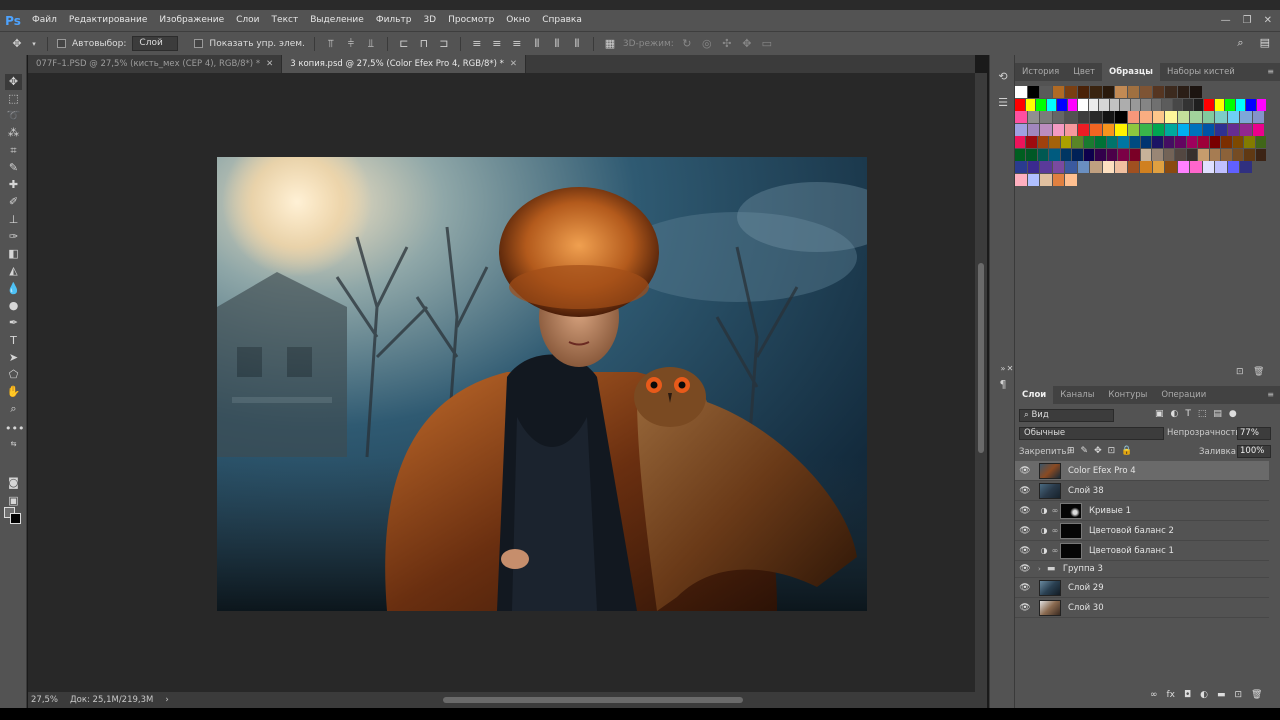 This screenshot has width=1280, height=720. Describe the element at coordinates (1003, 385) in the screenshot. I see `paragraph-panel-icon: ¶` at that location.